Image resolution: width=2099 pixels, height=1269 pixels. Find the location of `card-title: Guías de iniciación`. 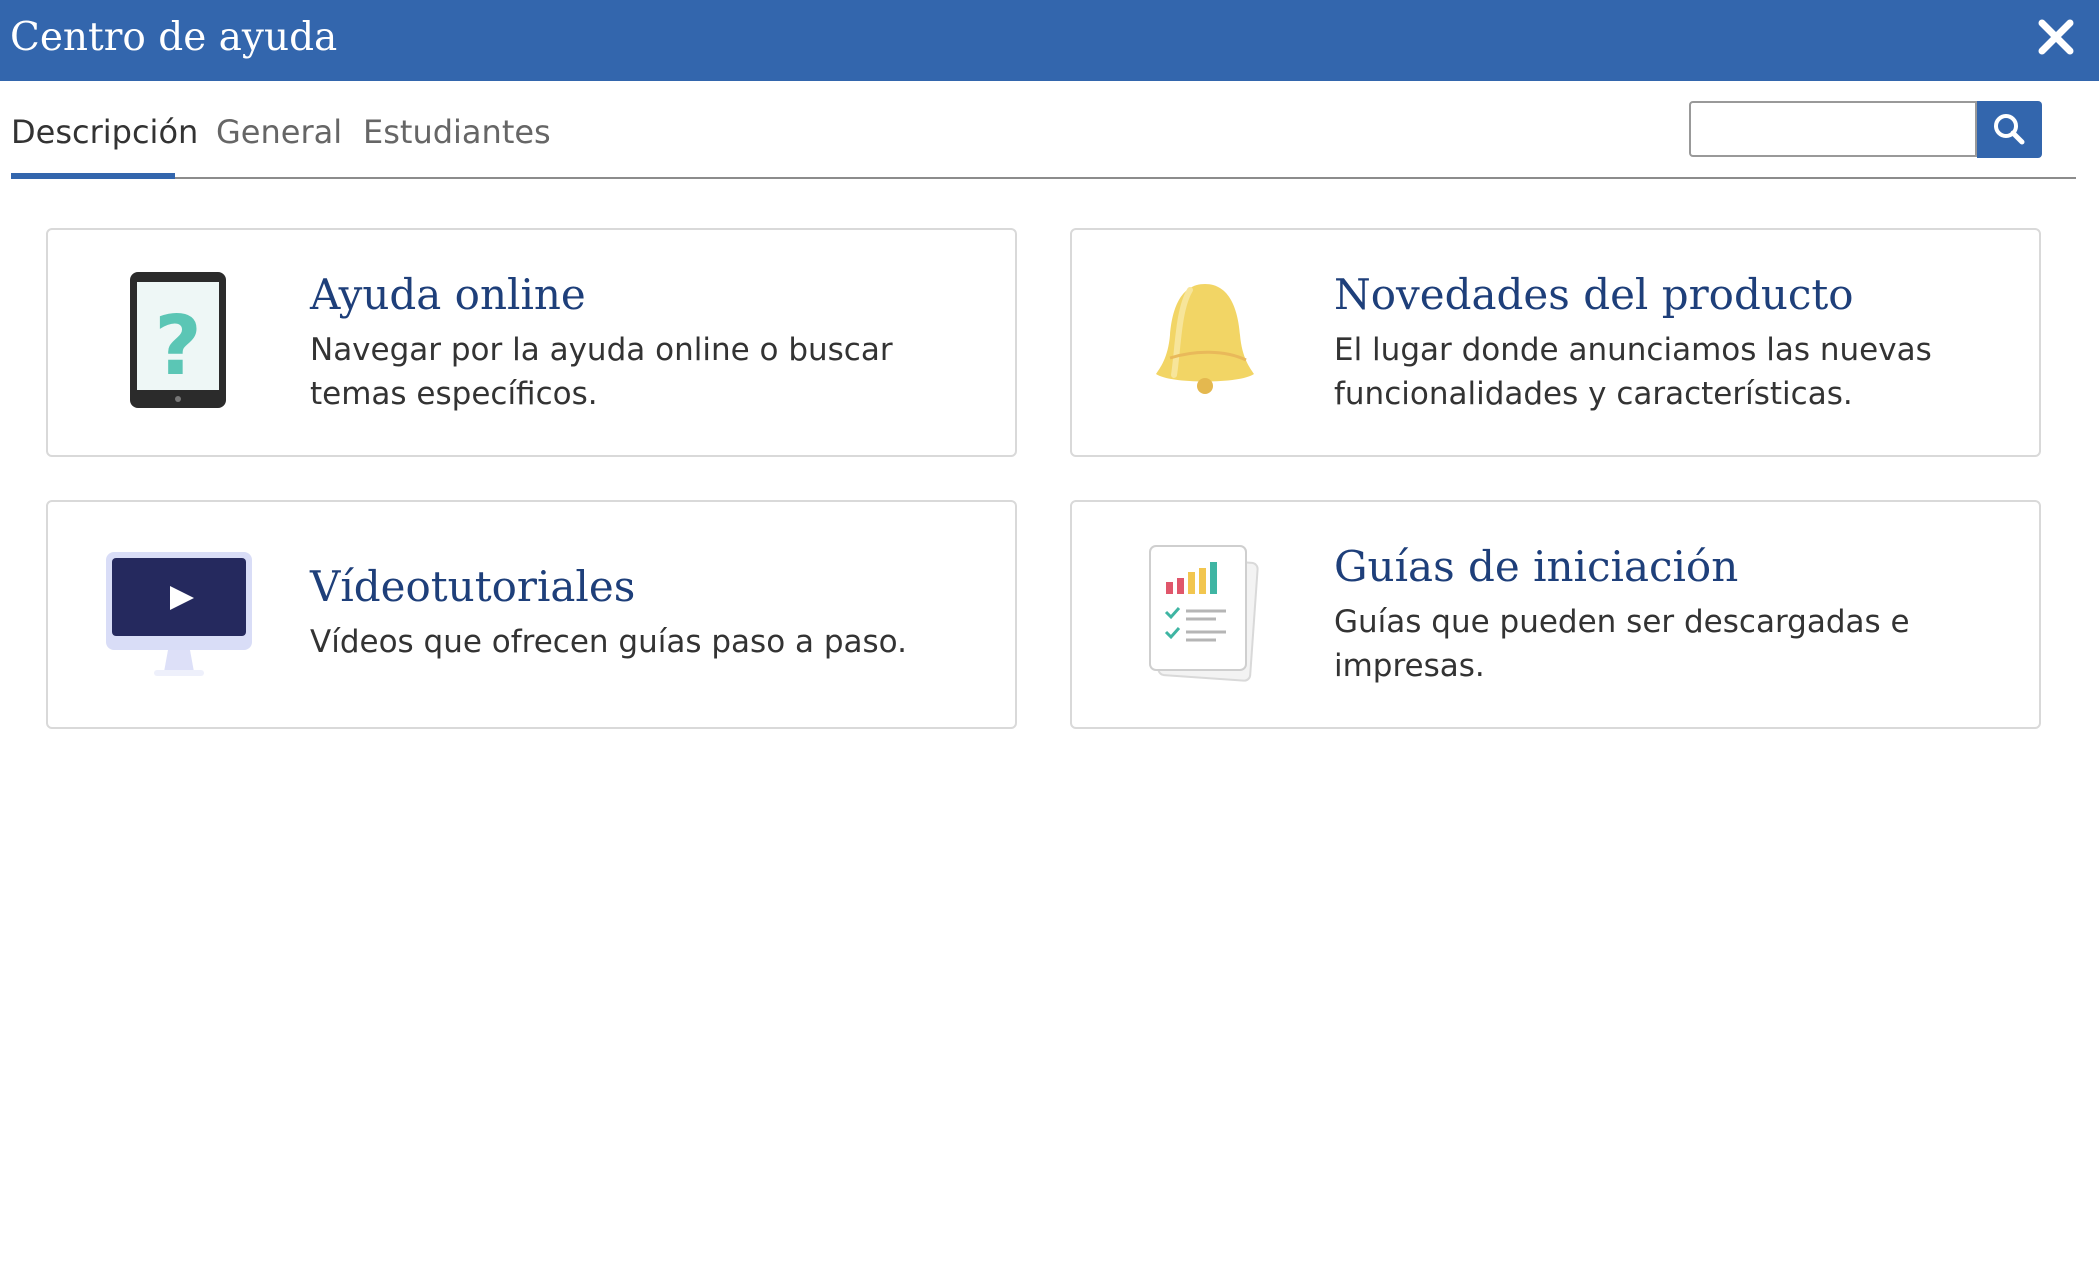

card-title: Guías de iniciación is located at coordinates (1536, 566).